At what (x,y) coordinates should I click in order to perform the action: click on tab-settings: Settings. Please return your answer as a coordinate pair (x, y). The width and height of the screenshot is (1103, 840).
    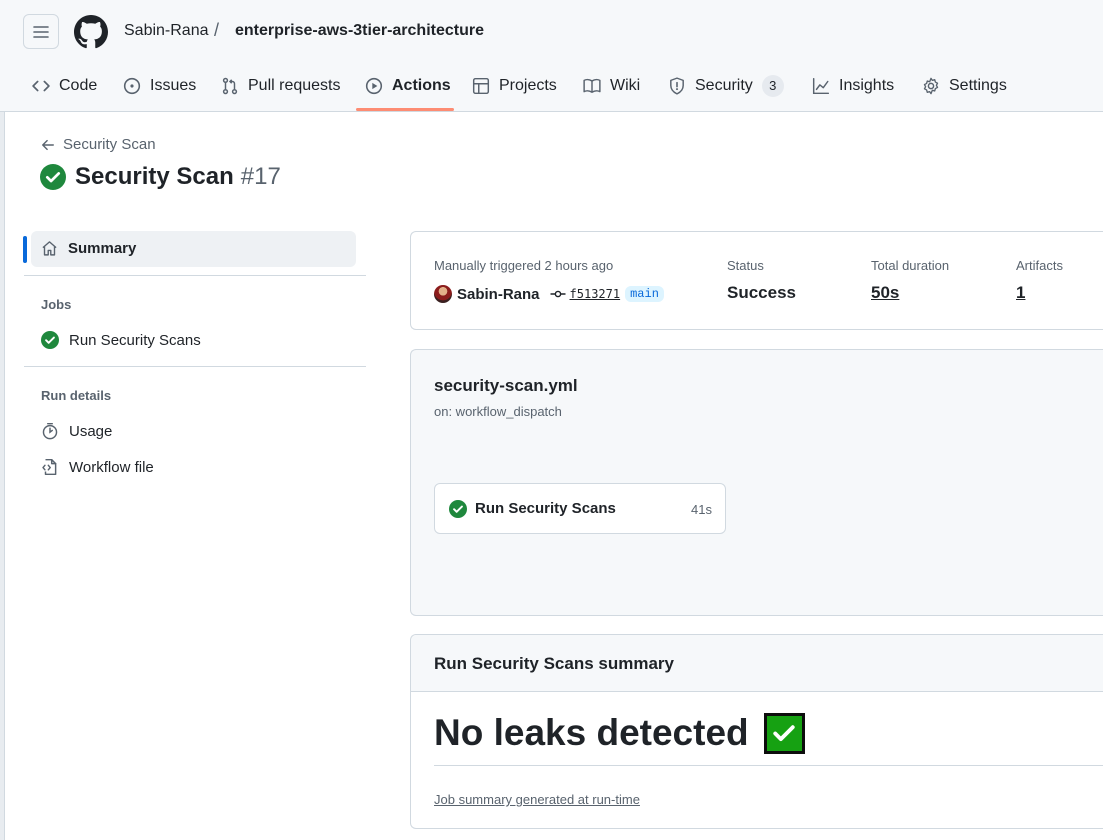
    Looking at the image, I should click on (964, 86).